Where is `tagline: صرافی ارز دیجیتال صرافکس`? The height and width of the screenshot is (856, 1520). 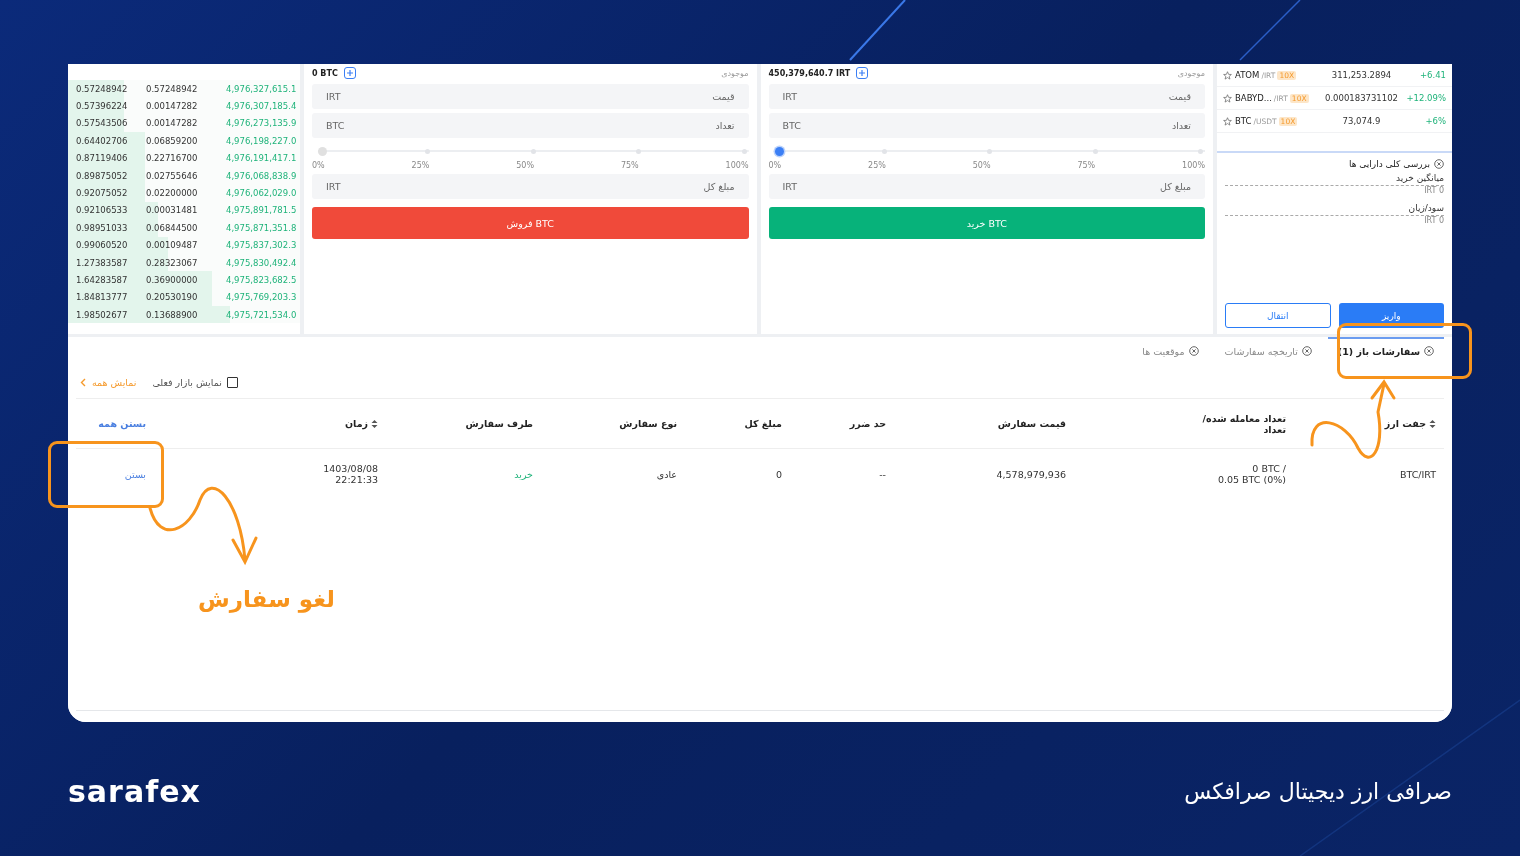
tagline: صرافی ارز دیجیتال صرافکس is located at coordinates (1318, 791).